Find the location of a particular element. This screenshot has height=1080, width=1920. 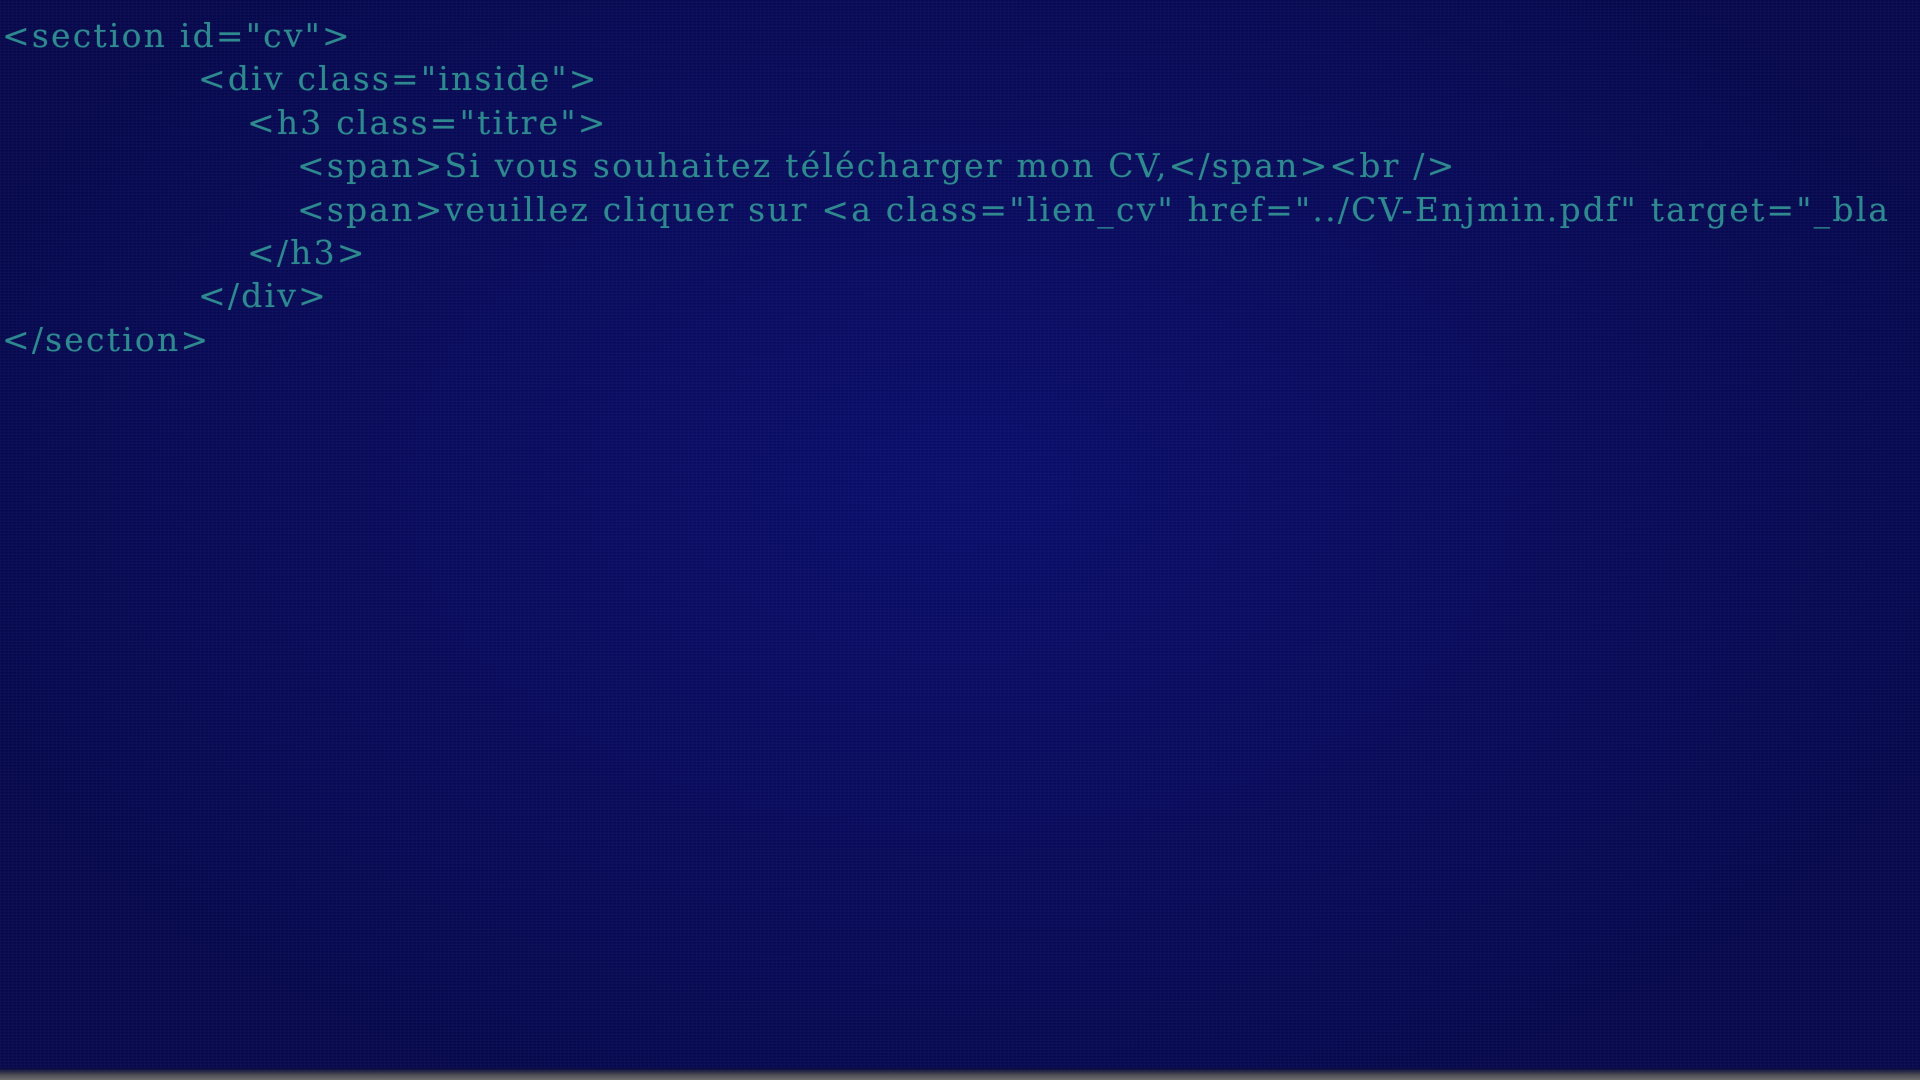

code-line-section-open: <section id="cv"> is located at coordinates (177, 35).